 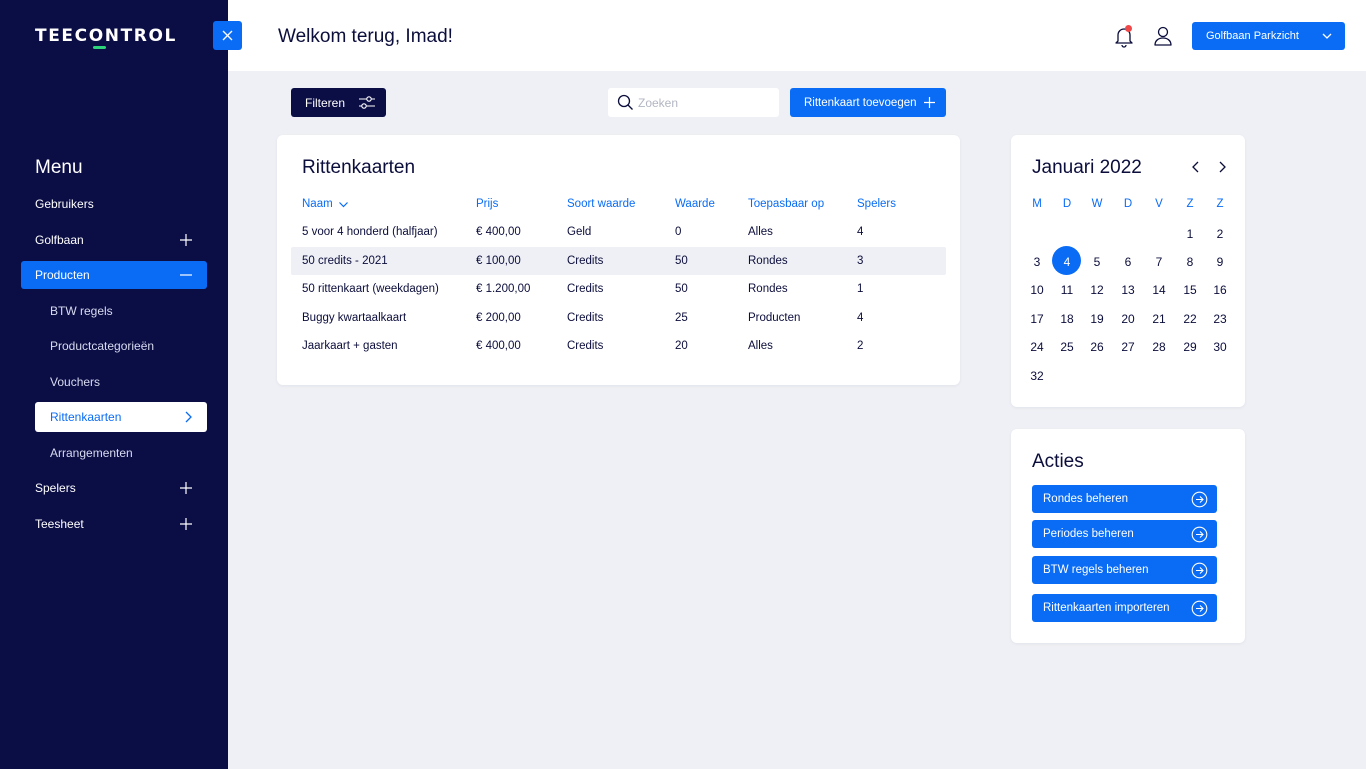 I want to click on calendar-day: 19, so click(x=1097, y=319).